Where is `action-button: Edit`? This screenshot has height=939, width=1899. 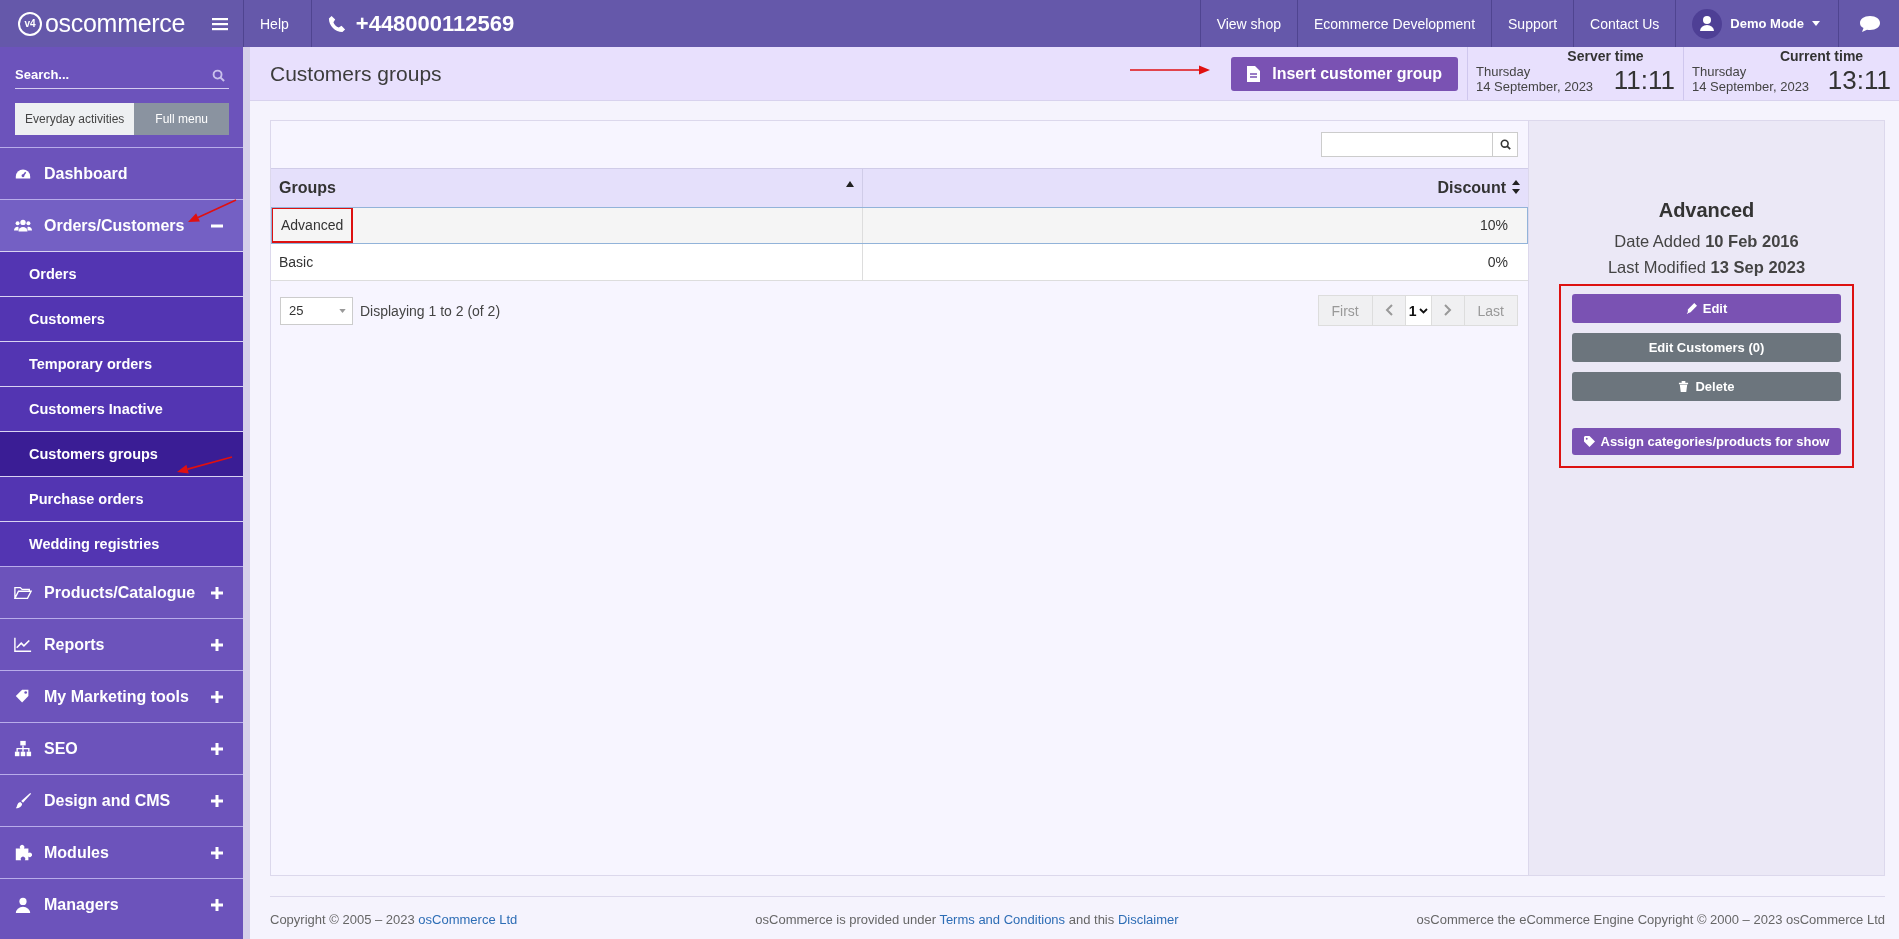 action-button: Edit is located at coordinates (1706, 308).